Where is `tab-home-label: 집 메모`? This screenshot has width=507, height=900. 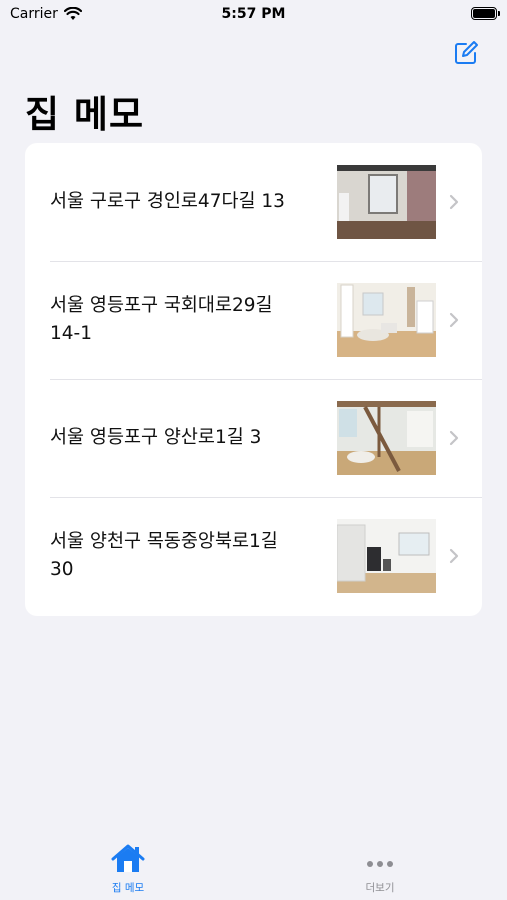
tab-home-label: 집 메모 is located at coordinates (128, 888).